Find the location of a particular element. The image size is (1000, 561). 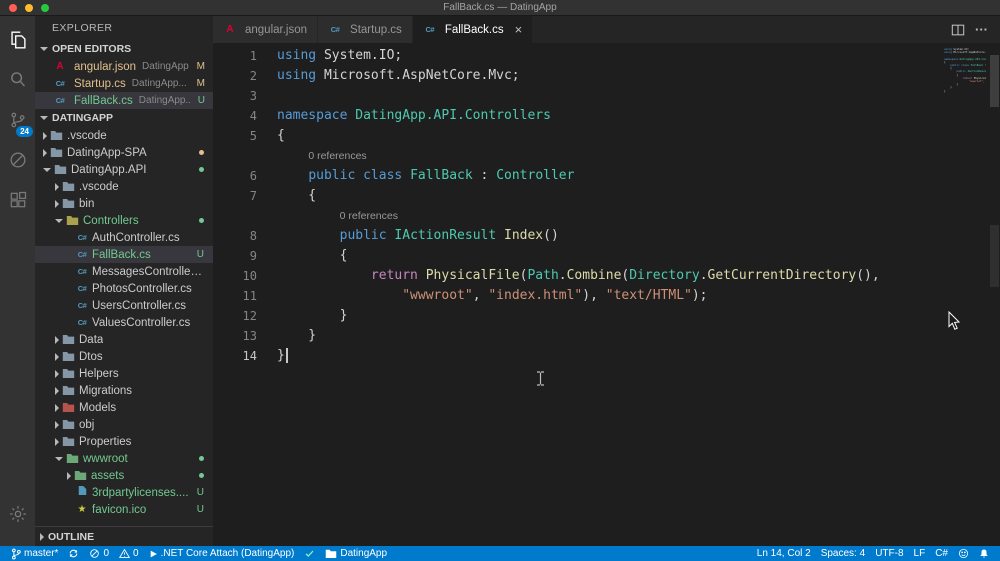

tree-item-dtos: Dtos is located at coordinates (124, 356).